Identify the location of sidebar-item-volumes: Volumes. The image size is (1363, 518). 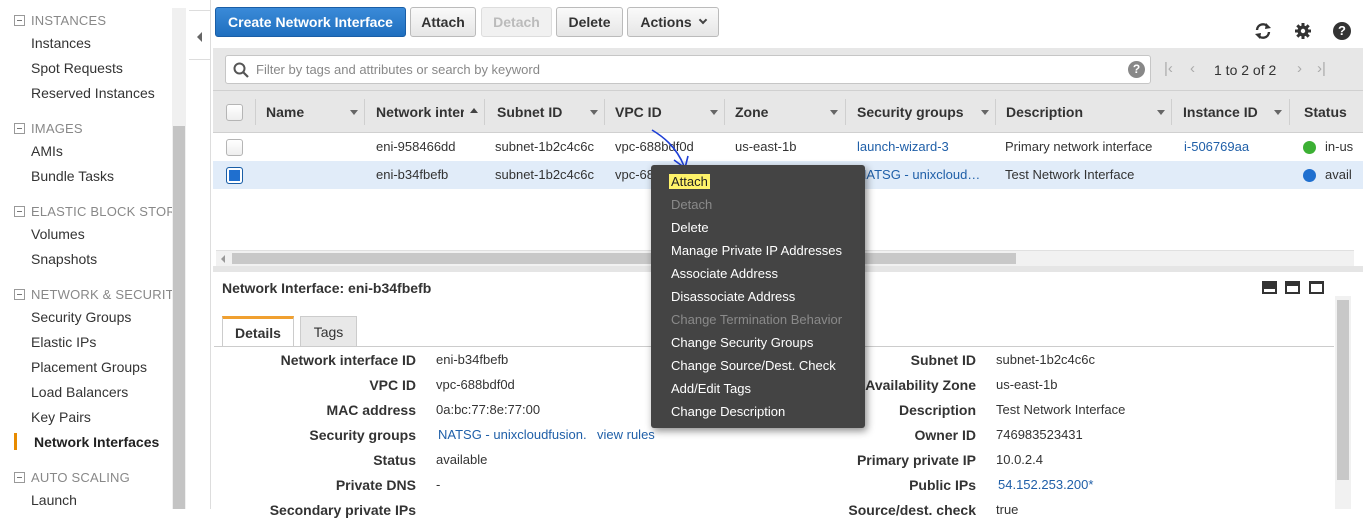
(58, 234).